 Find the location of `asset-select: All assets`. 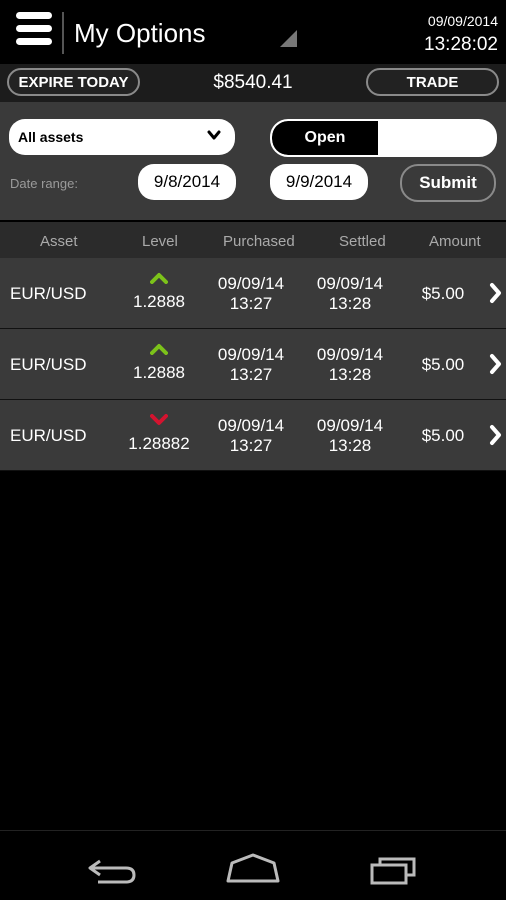

asset-select: All assets is located at coordinates (122, 137).